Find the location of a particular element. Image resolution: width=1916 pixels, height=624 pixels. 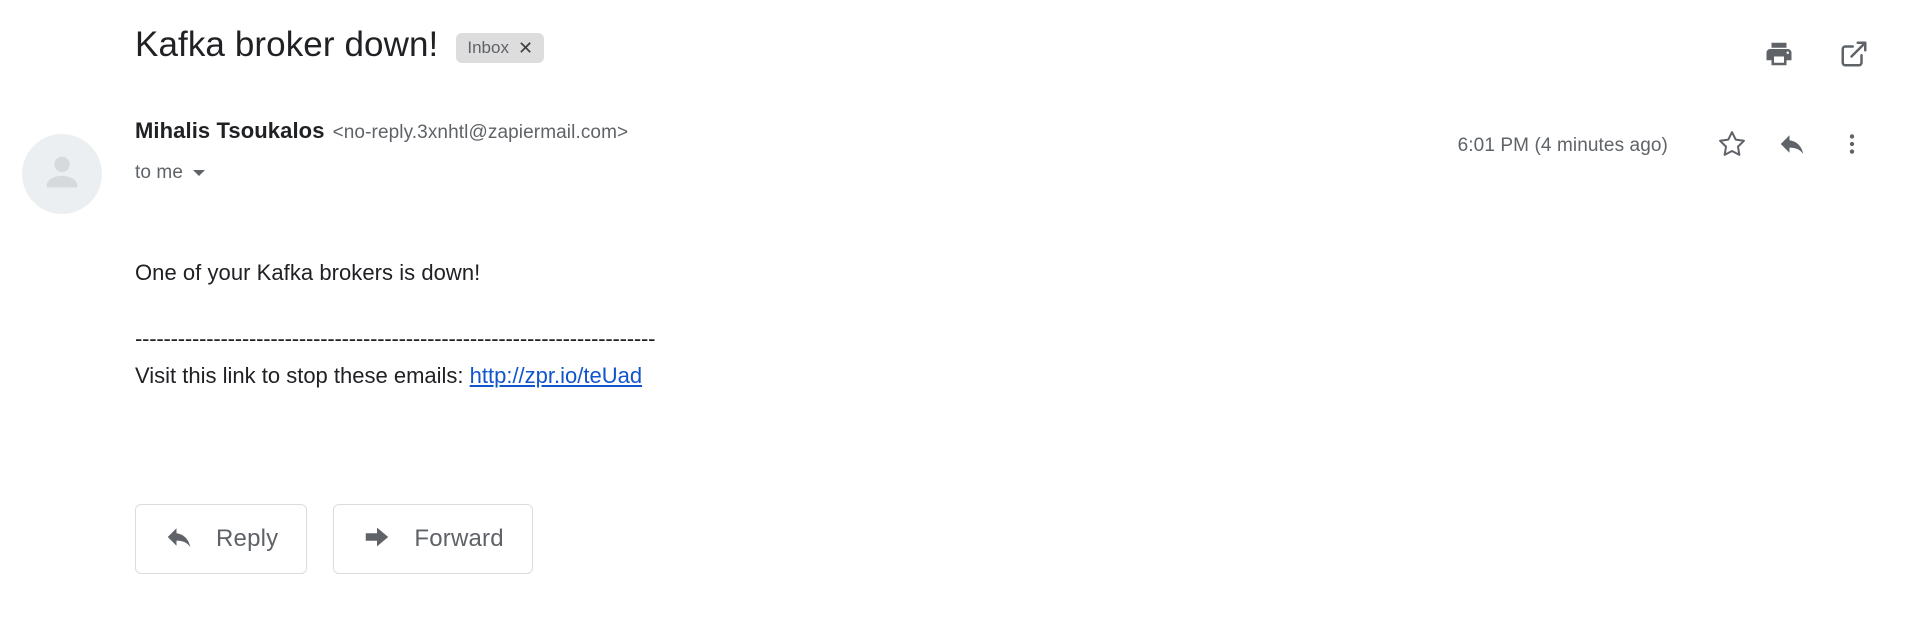

timestamp: 6:01 PM (4 minutes ago) is located at coordinates (1562, 145).